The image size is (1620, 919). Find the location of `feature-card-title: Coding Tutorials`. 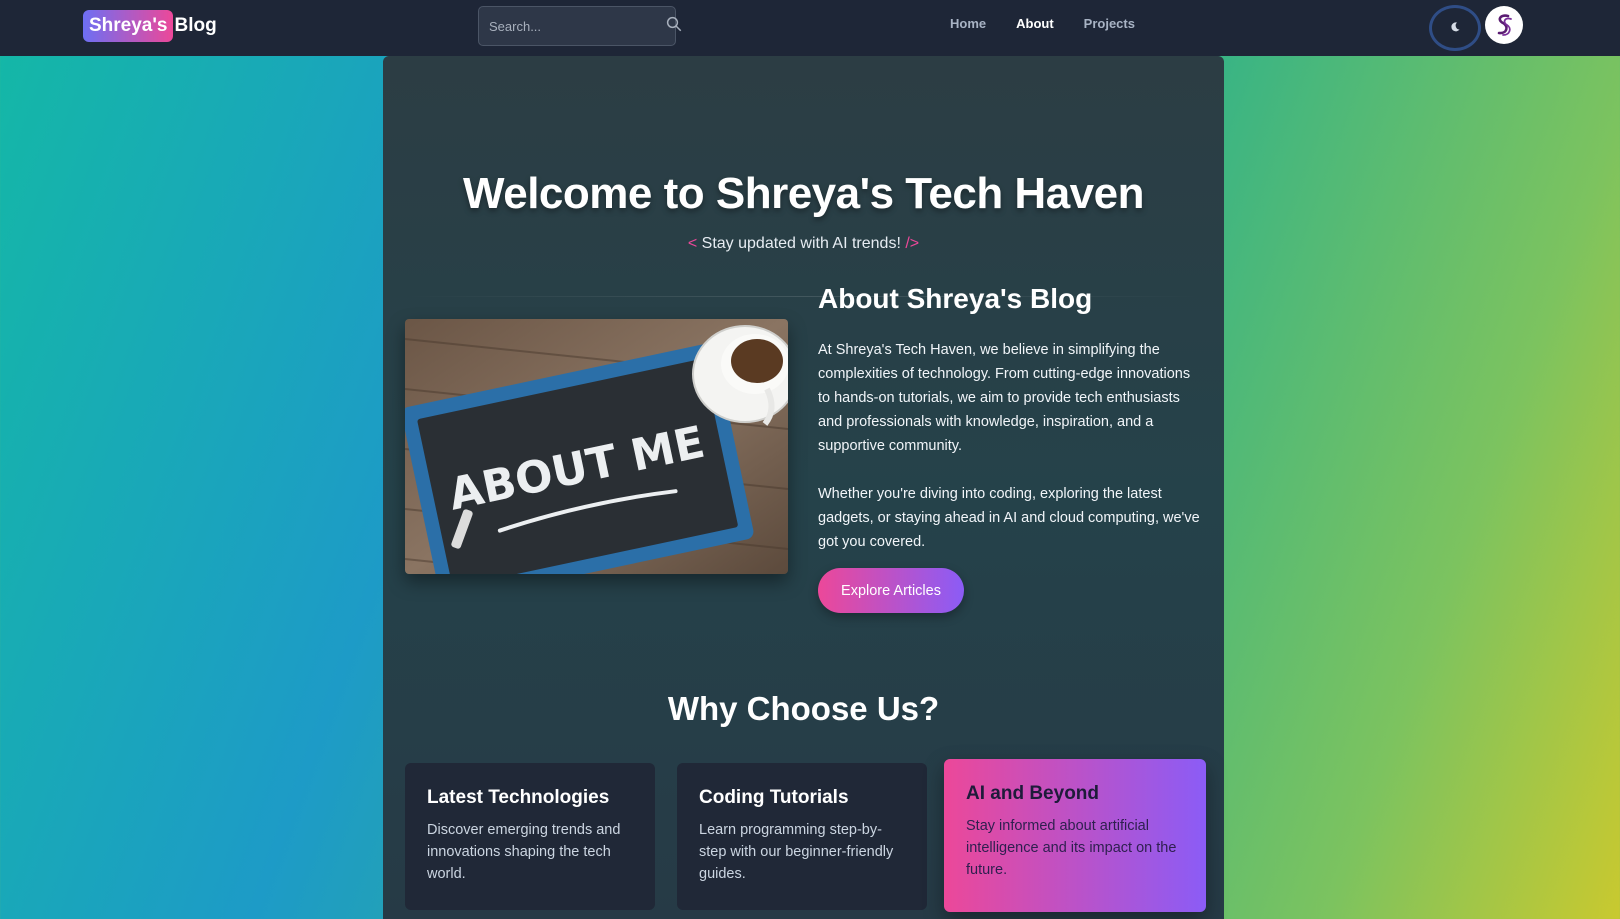

feature-card-title: Coding Tutorials is located at coordinates (774, 797).